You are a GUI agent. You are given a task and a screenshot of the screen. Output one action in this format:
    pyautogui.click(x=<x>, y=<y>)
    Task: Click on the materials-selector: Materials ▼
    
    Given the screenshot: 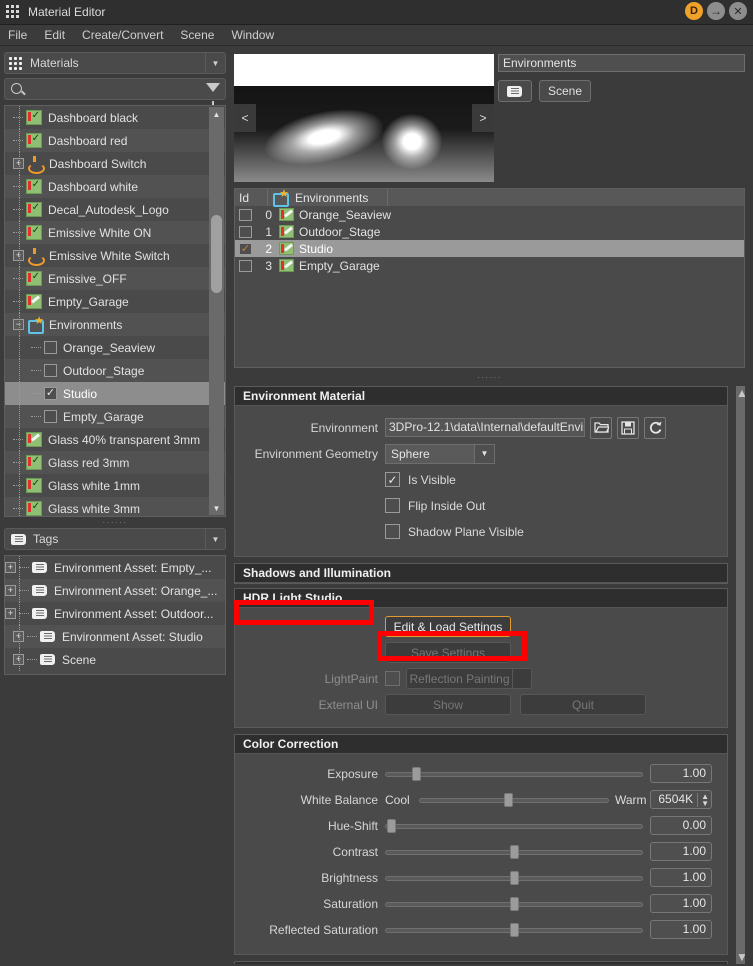 What is the action you would take?
    pyautogui.click(x=115, y=63)
    